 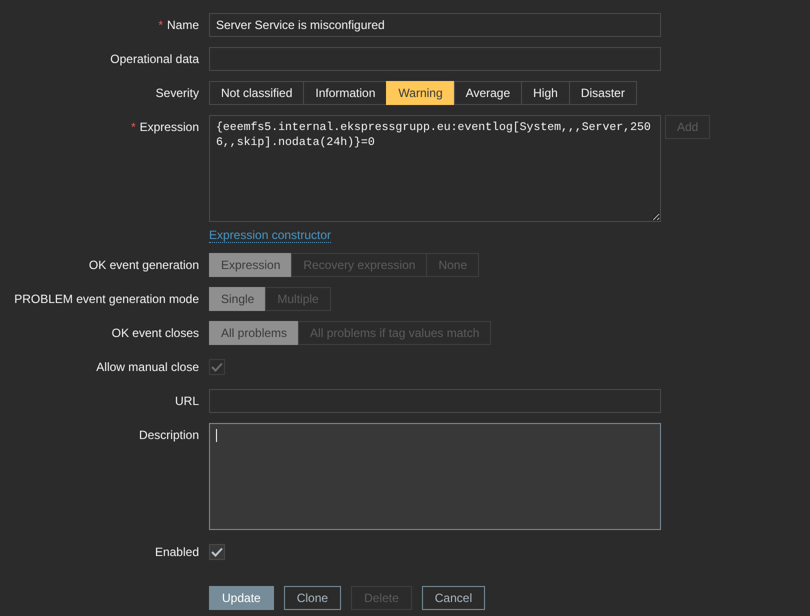 What do you see at coordinates (256, 93) in the screenshot?
I see `segment-option: Not classified` at bounding box center [256, 93].